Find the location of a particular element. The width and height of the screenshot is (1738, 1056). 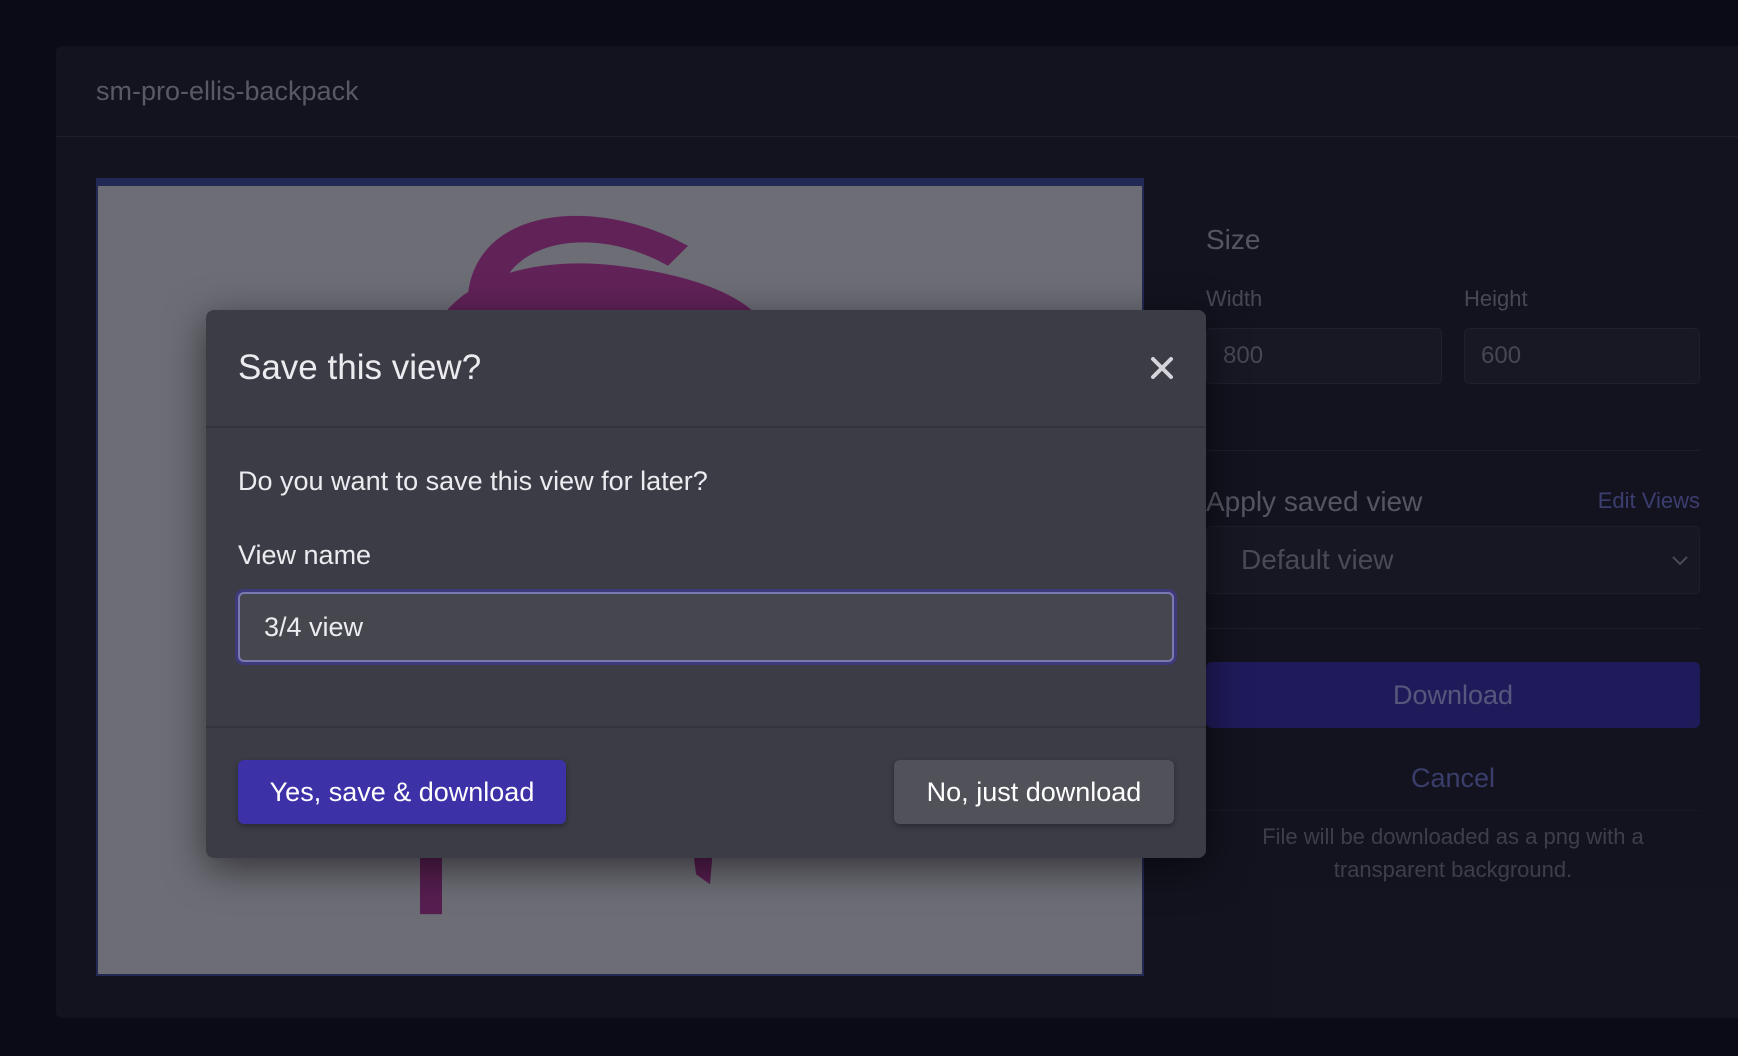

dialog-question: Do you want to save this view for later? is located at coordinates (473, 481).